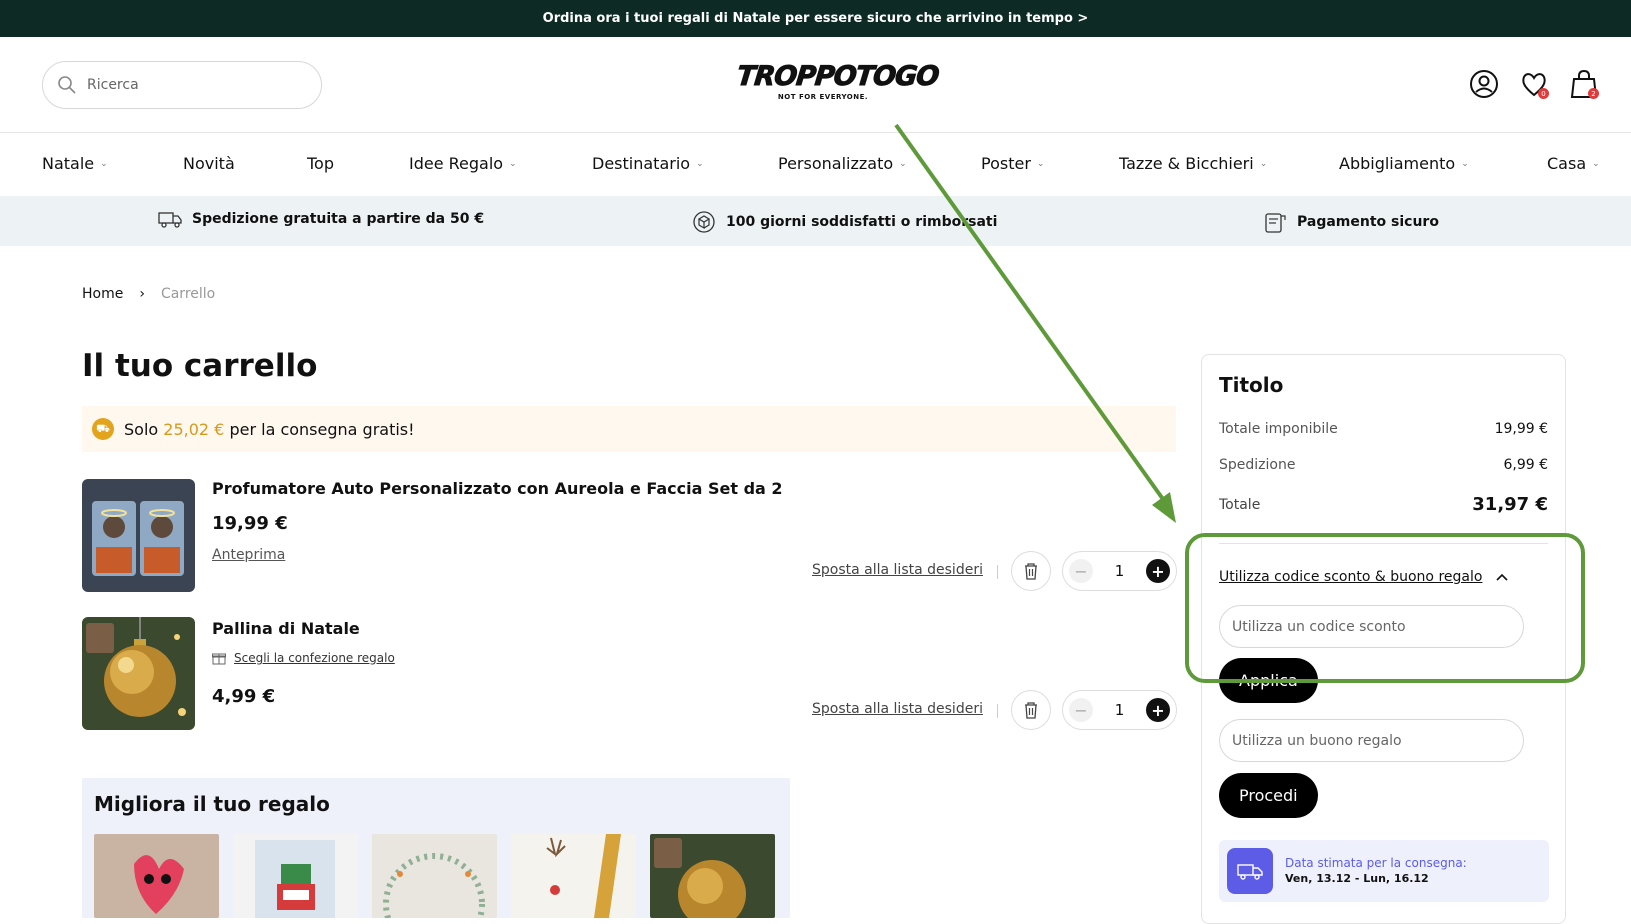 This screenshot has width=1631, height=924. Describe the element at coordinates (1240, 504) in the screenshot. I see `total-label: Totale` at that location.